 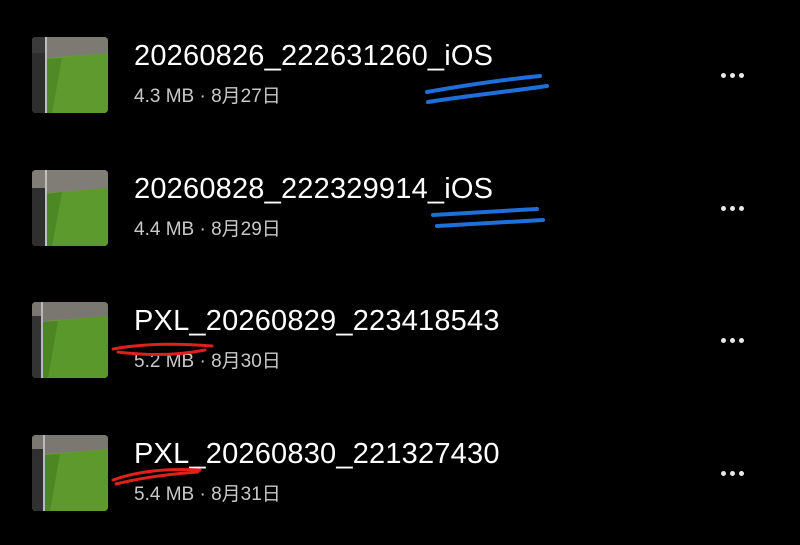 I want to click on file-name: 20260826_222631260_iOS, so click(x=314, y=56).